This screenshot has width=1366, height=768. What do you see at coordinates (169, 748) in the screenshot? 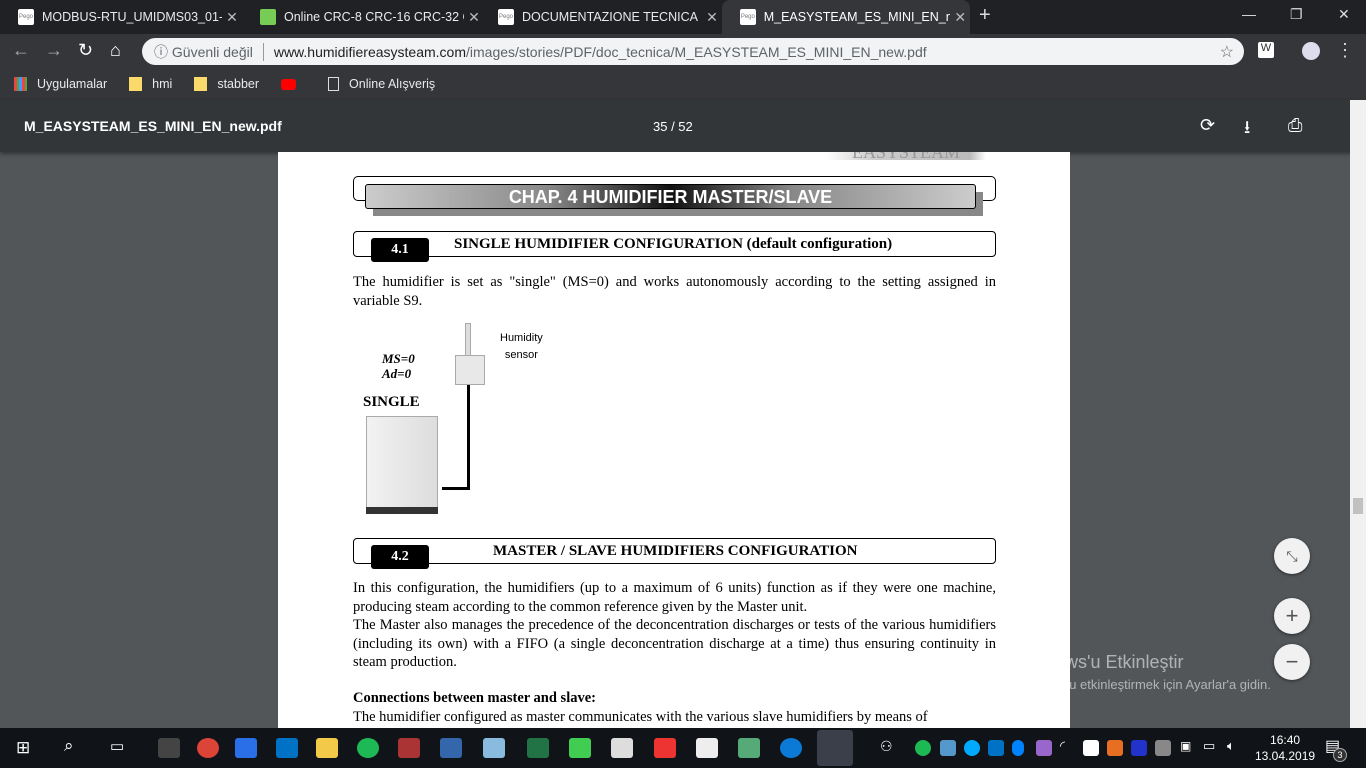
I see `calculator-icon` at bounding box center [169, 748].